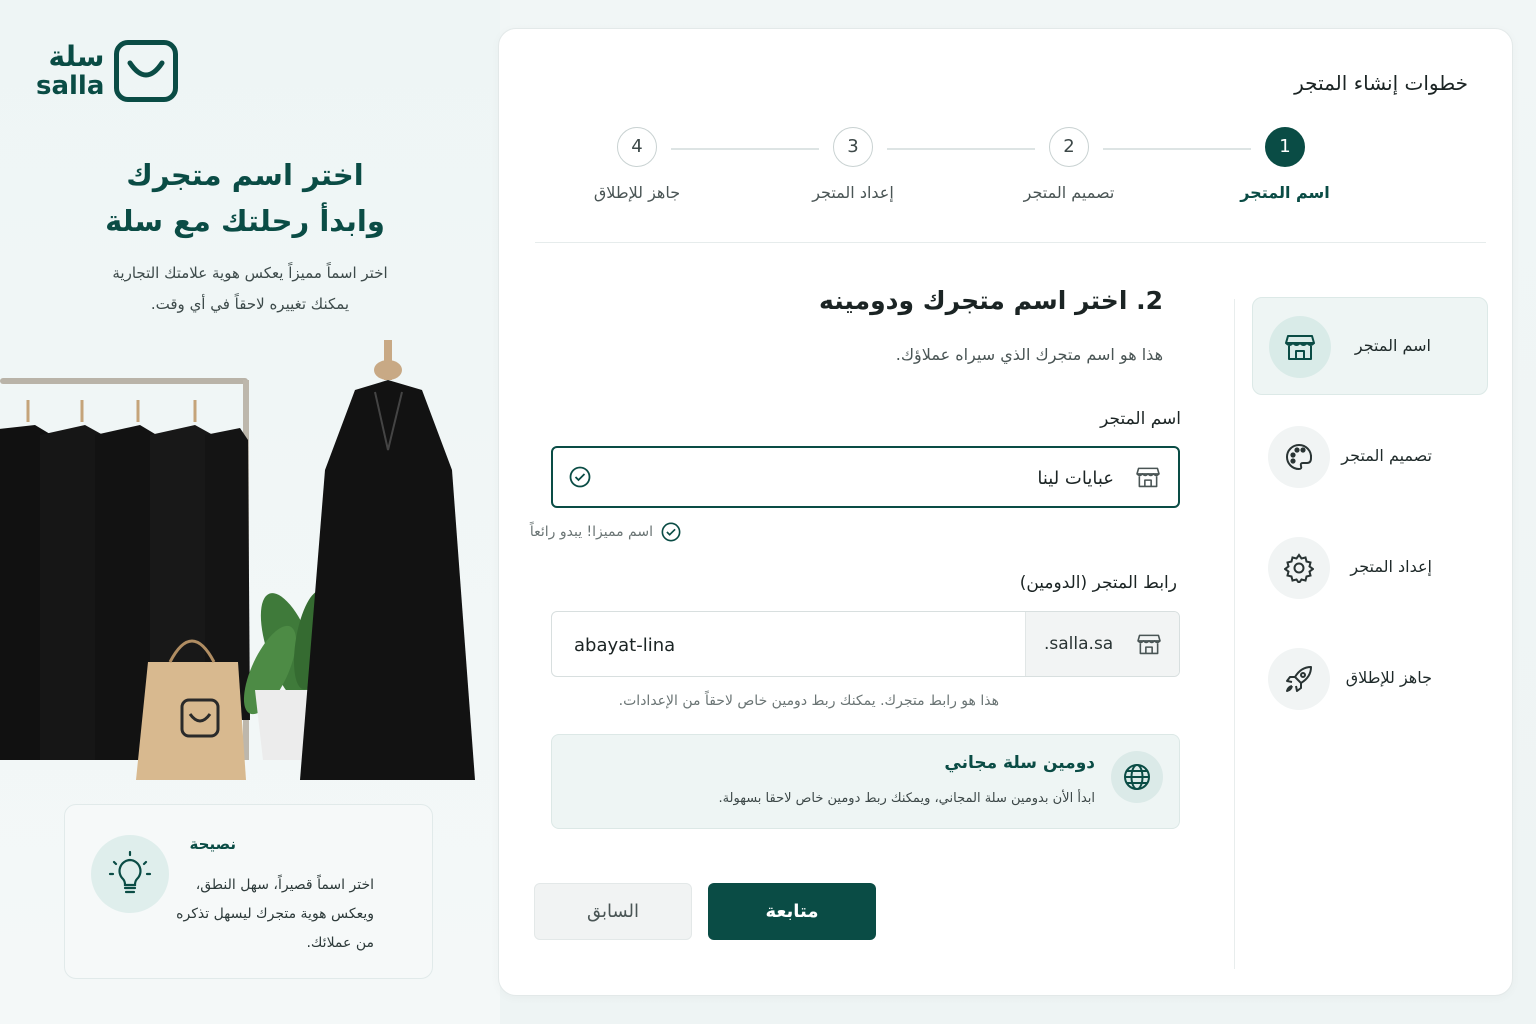  What do you see at coordinates (1386, 455) in the screenshot?
I see `side-nav-label: تصميم المتجر` at bounding box center [1386, 455].